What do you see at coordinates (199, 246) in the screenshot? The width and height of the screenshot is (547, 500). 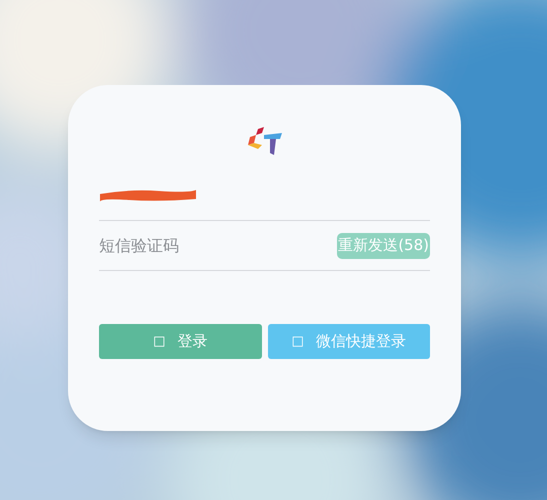 I see `verification-code-field: 短信验证码` at bounding box center [199, 246].